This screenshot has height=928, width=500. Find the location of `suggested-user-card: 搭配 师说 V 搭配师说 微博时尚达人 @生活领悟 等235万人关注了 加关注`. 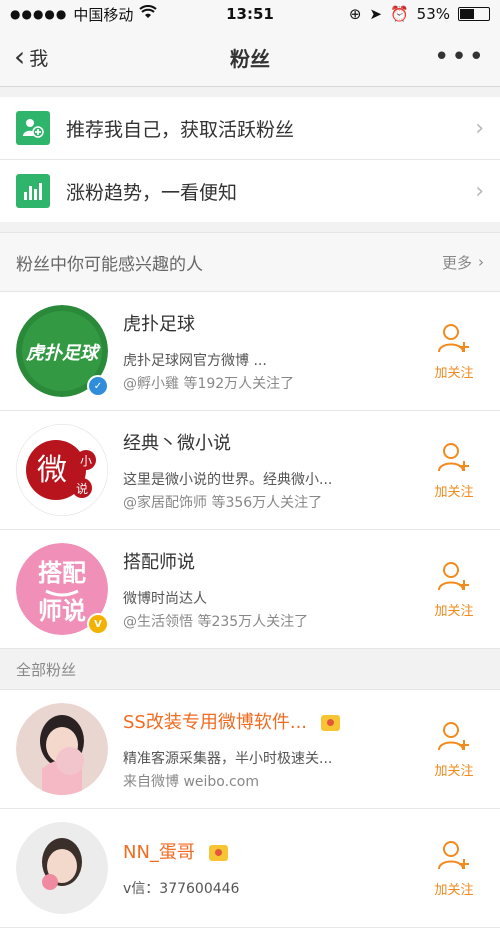

suggested-user-card: 搭配 师说 V 搭配师说 微博时尚达人 @生活领悟 等235万人关注了 加关注 is located at coordinates (250, 589).